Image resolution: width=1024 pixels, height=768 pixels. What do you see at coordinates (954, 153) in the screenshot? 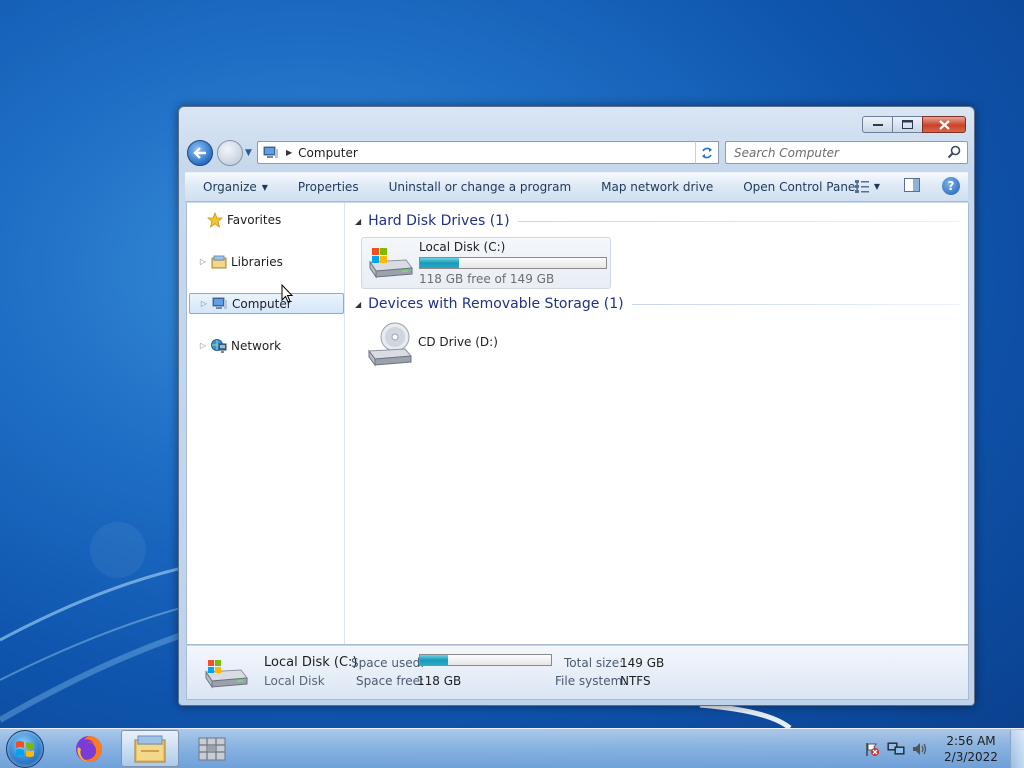
I see `search-icon` at bounding box center [954, 153].